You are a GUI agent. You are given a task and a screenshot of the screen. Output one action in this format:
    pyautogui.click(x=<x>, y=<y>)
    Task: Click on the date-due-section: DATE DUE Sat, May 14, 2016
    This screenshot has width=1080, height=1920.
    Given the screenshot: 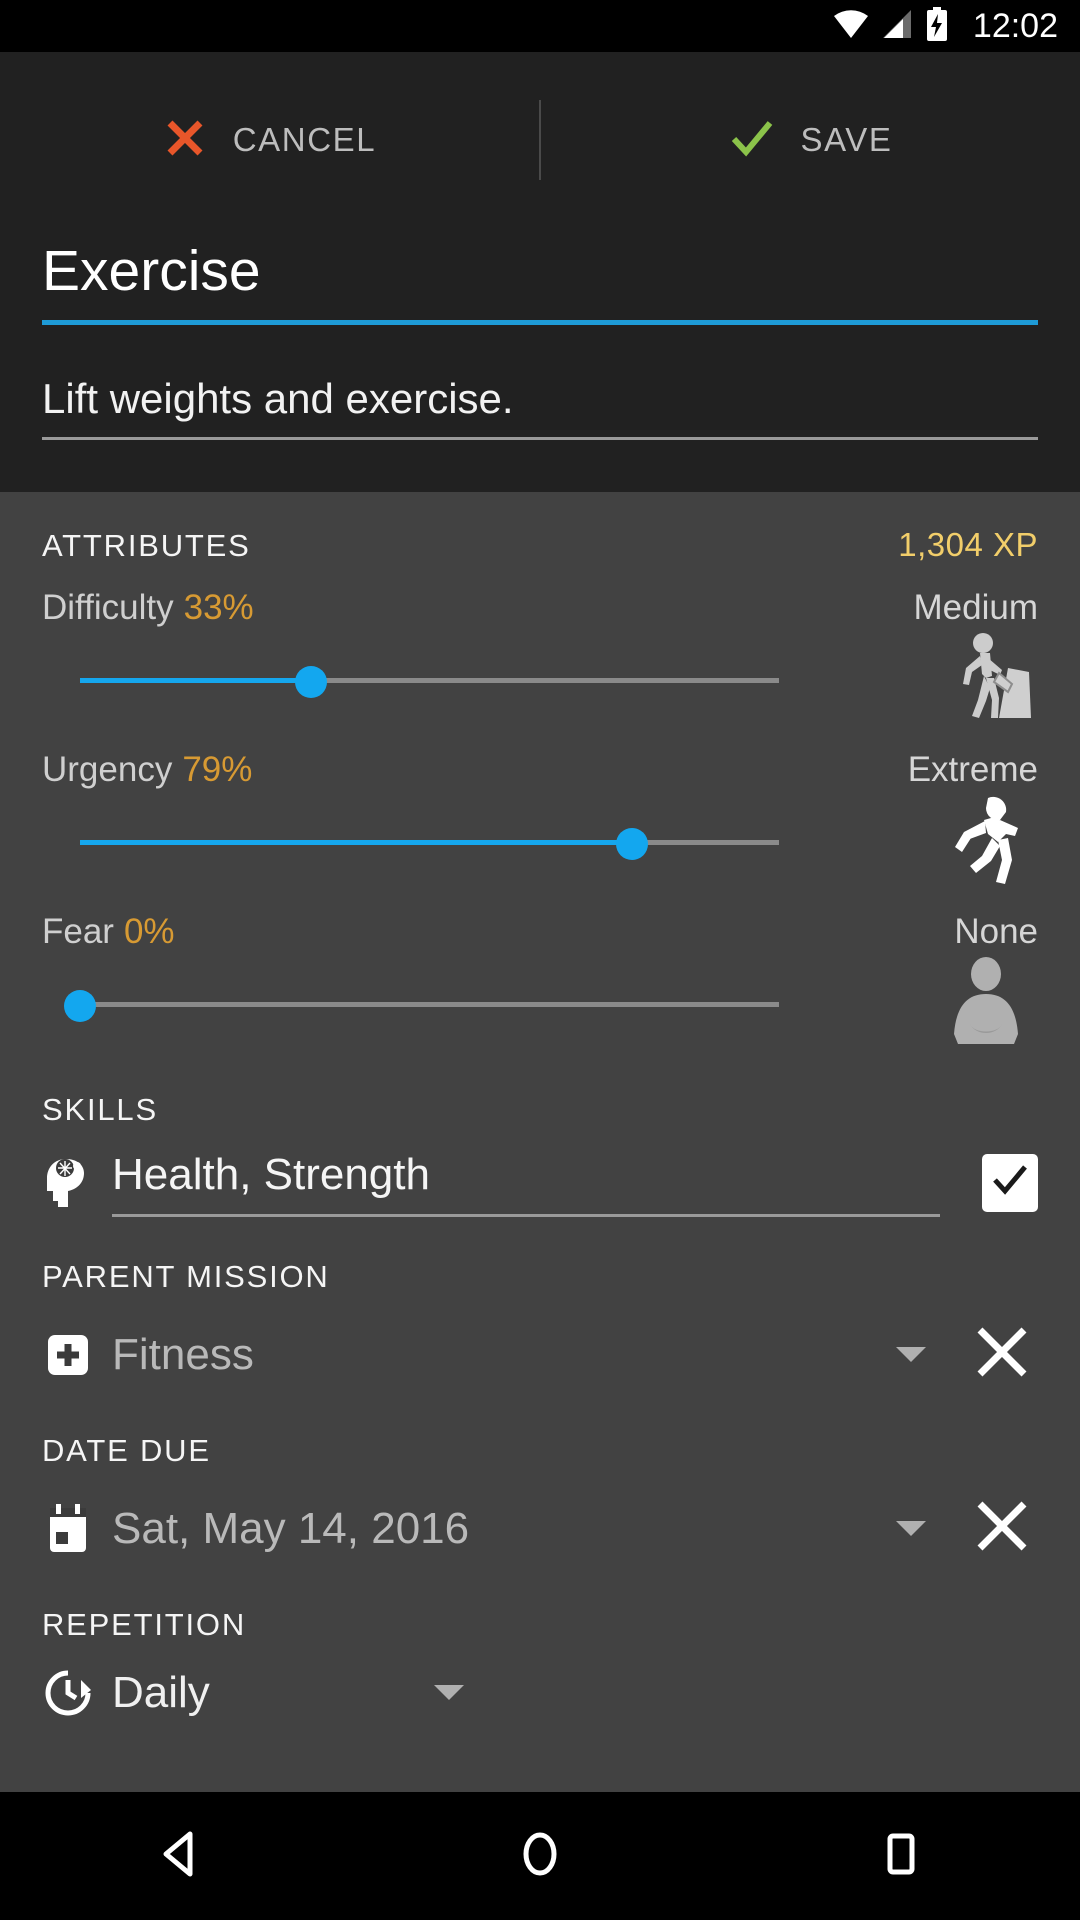 What is the action you would take?
    pyautogui.click(x=540, y=1499)
    